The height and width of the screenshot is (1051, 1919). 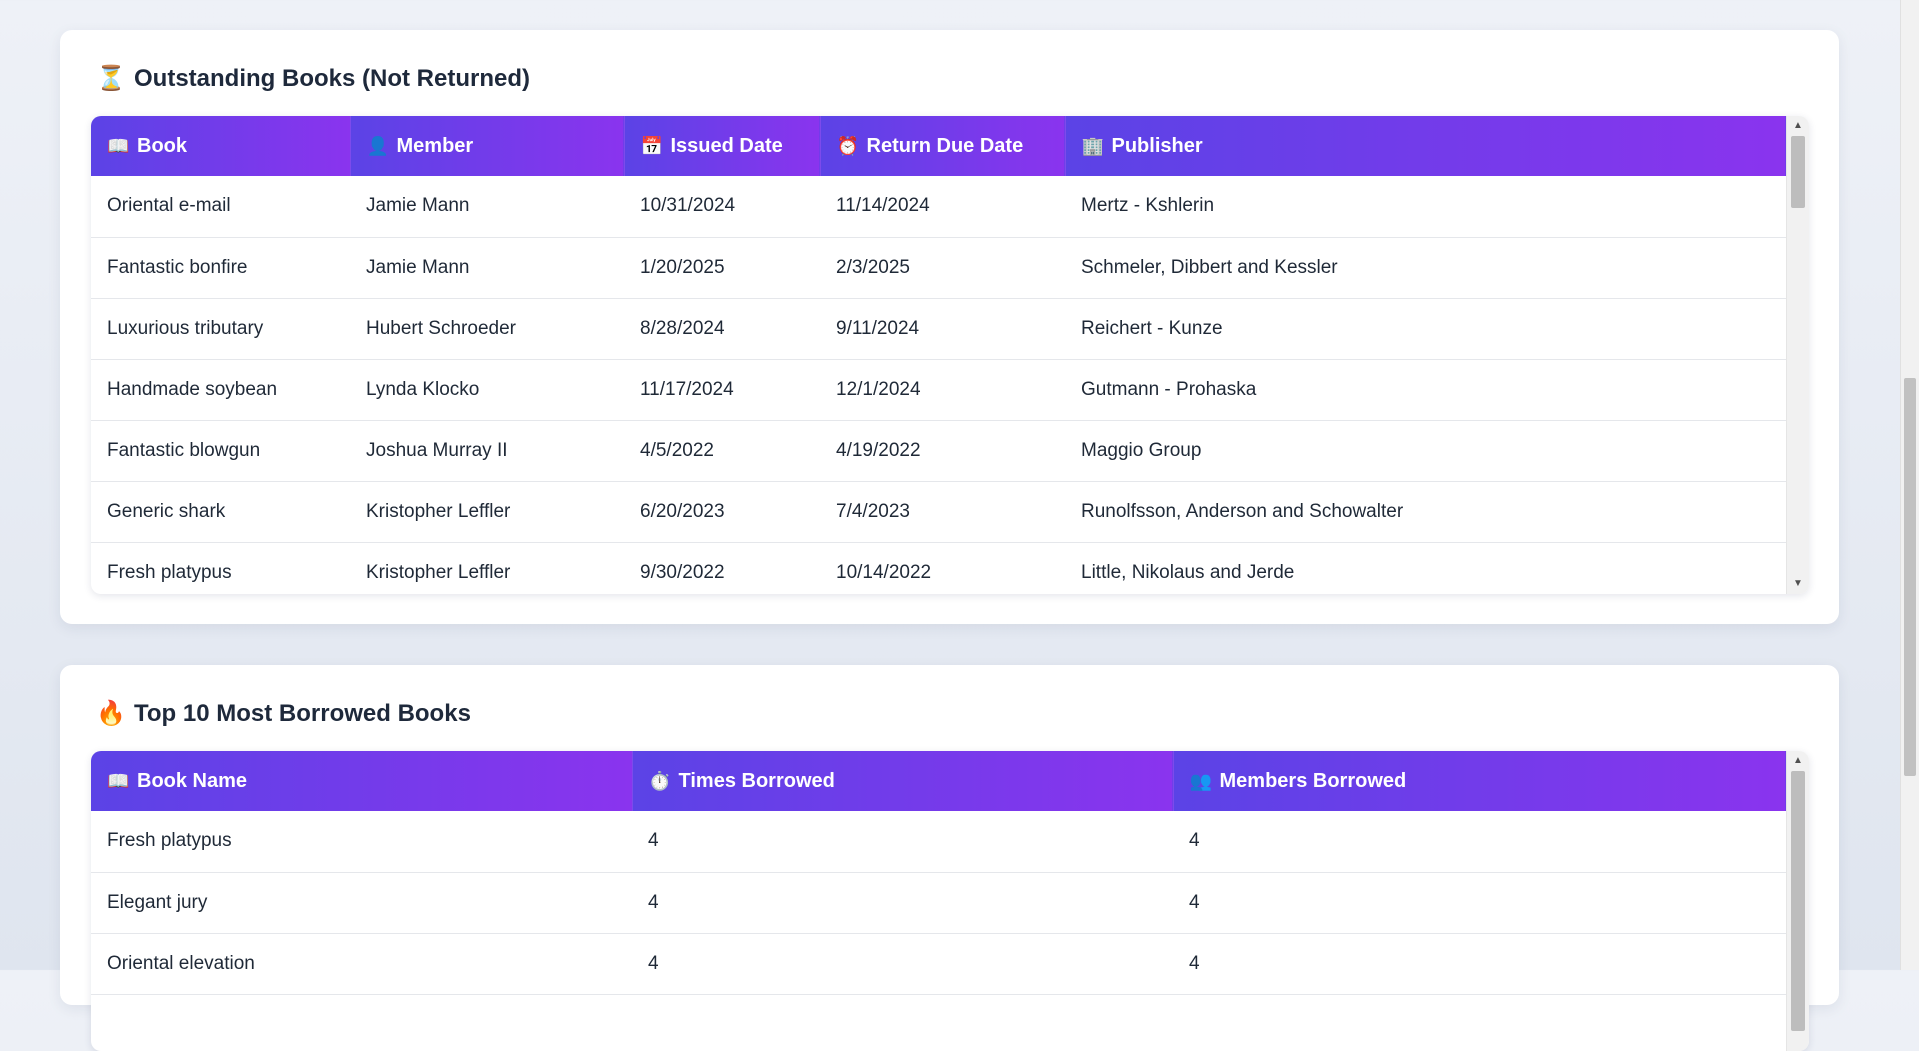 I want to click on cell-book-name: Oriental elevation, so click(x=181, y=963).